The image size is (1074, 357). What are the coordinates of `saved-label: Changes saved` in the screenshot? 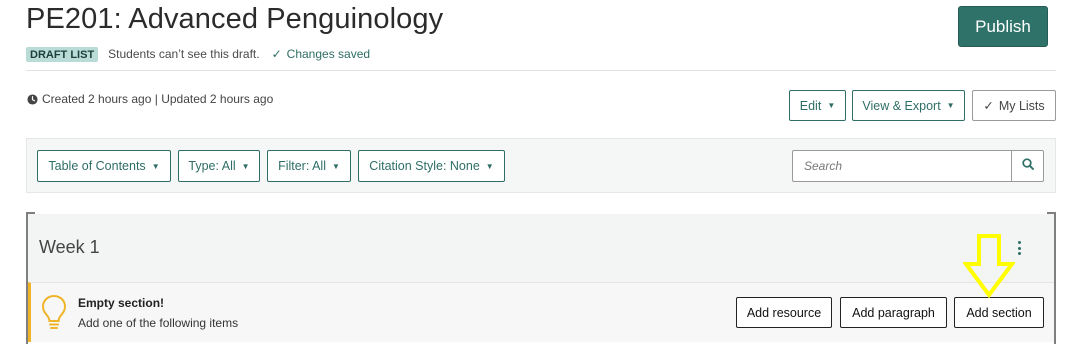 It's located at (328, 54).